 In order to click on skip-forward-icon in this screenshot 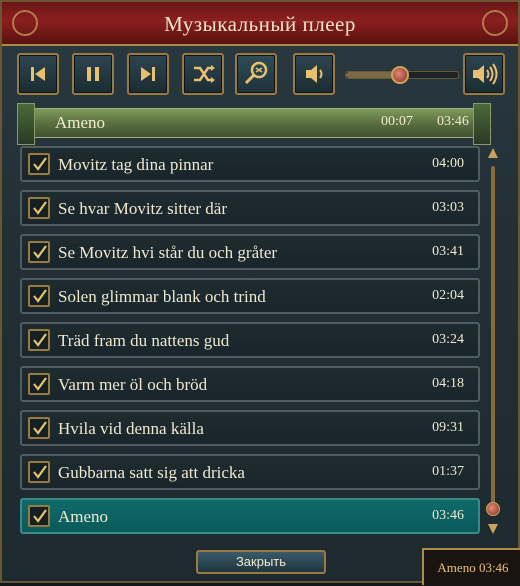, I will do `click(148, 74)`.